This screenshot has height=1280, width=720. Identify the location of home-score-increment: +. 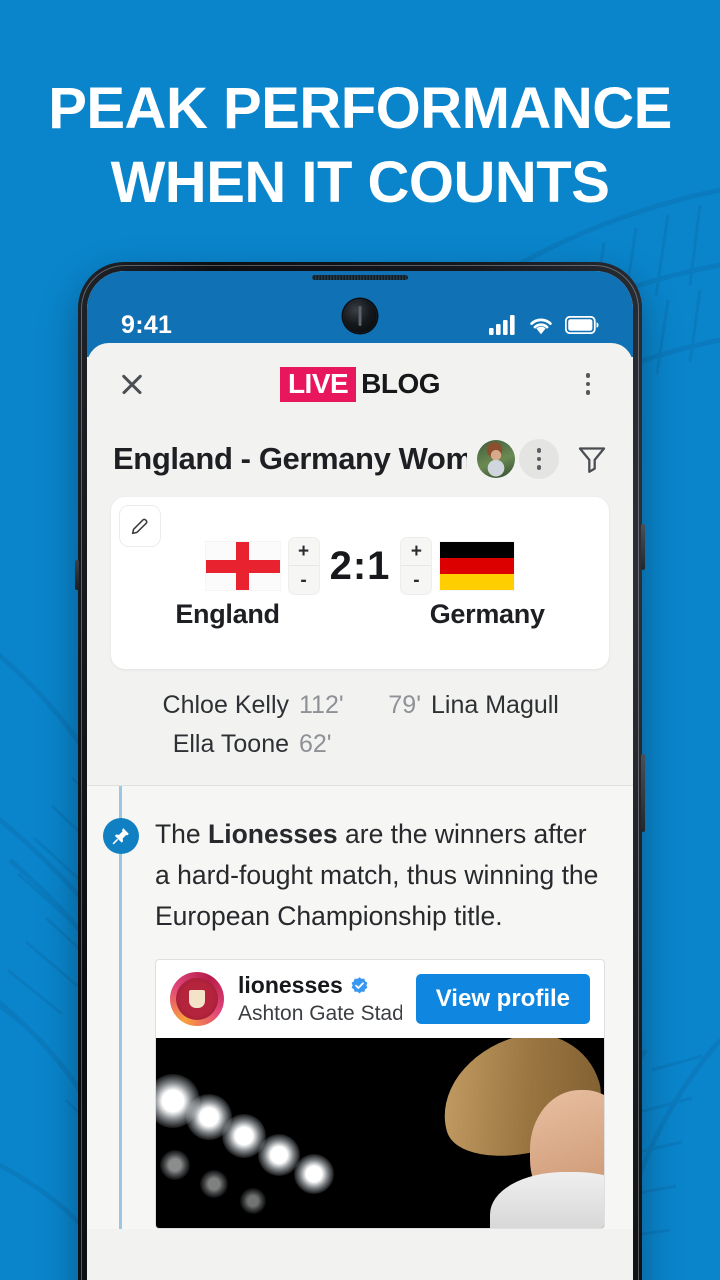
(303, 552).